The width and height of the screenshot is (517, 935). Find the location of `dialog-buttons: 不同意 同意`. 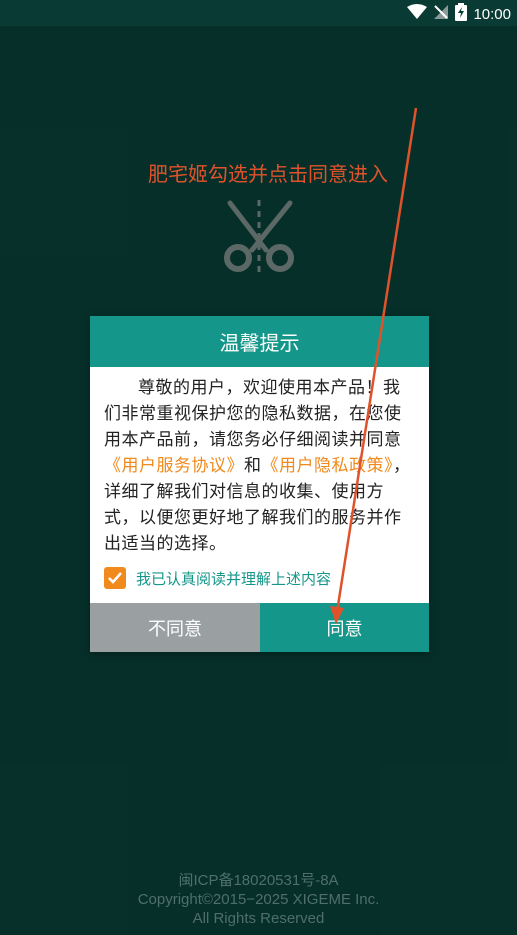

dialog-buttons: 不同意 同意 is located at coordinates (259, 627).